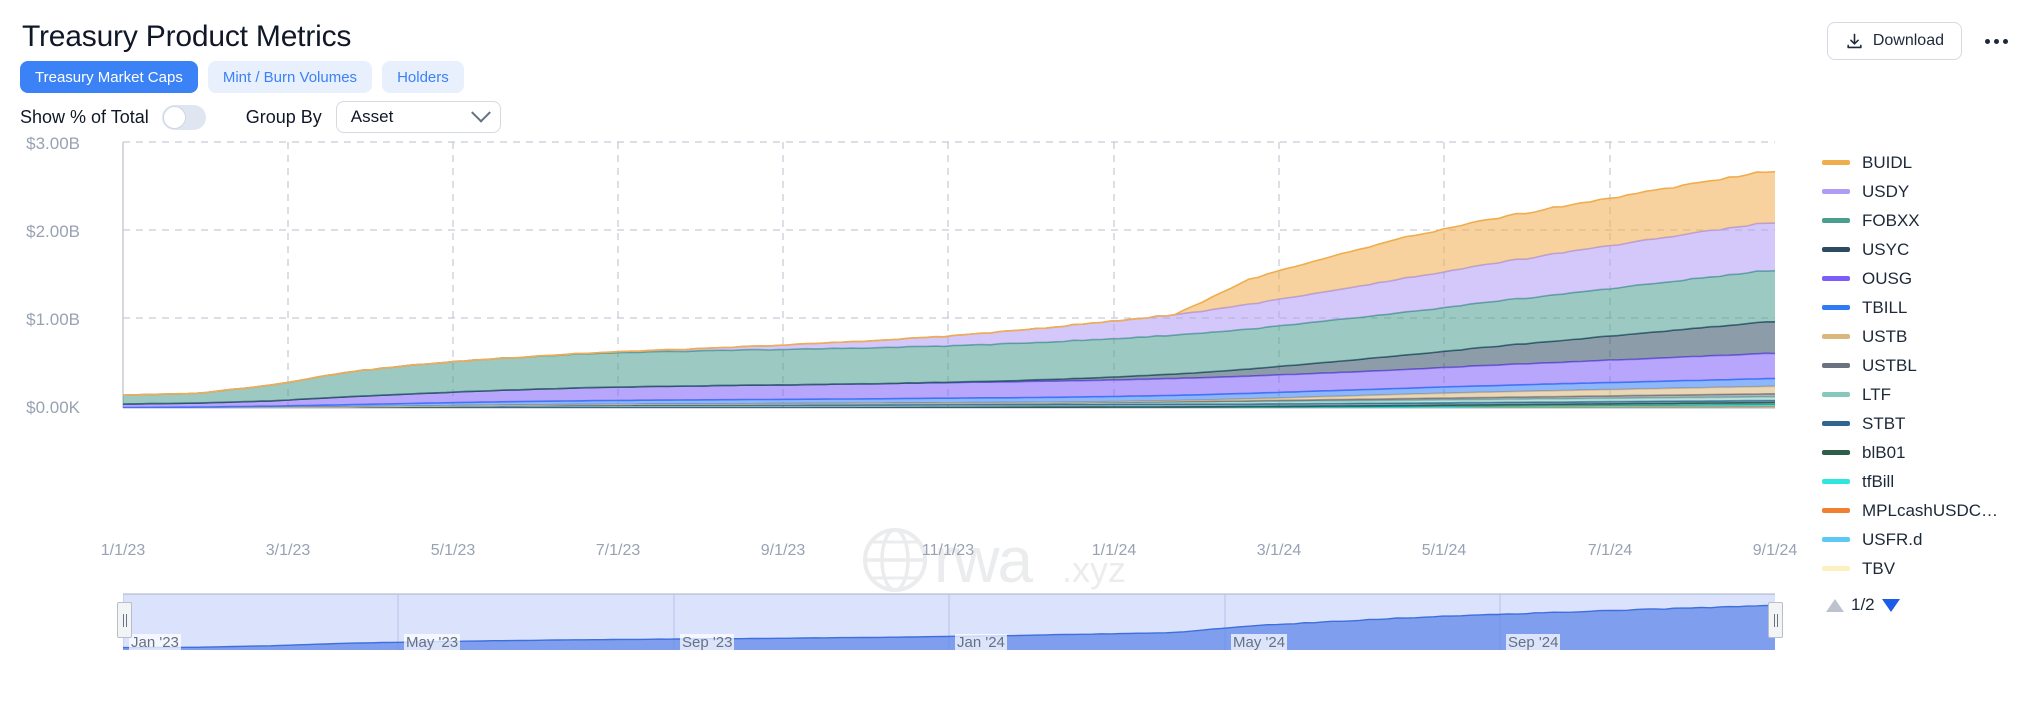  What do you see at coordinates (1884, 452) in the screenshot?
I see `legend-item-label: blB01` at bounding box center [1884, 452].